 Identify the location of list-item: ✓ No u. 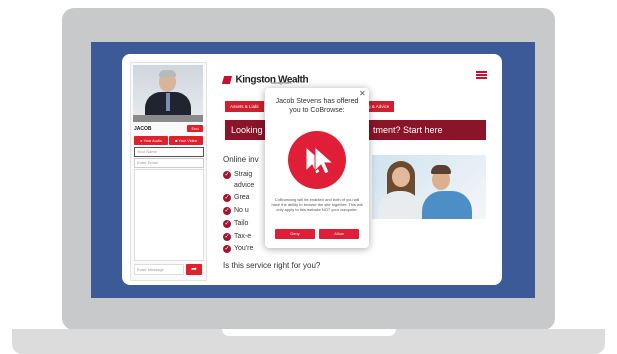
(236, 211).